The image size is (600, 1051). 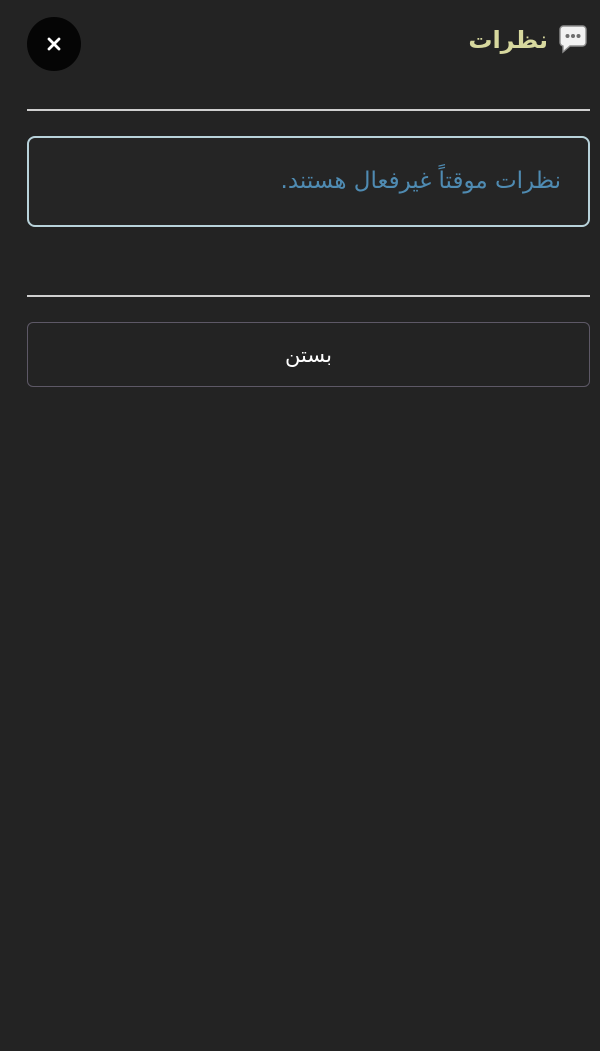 I want to click on notice-message: نظرات موقتاً غیرفعال هستند., so click(x=420, y=181).